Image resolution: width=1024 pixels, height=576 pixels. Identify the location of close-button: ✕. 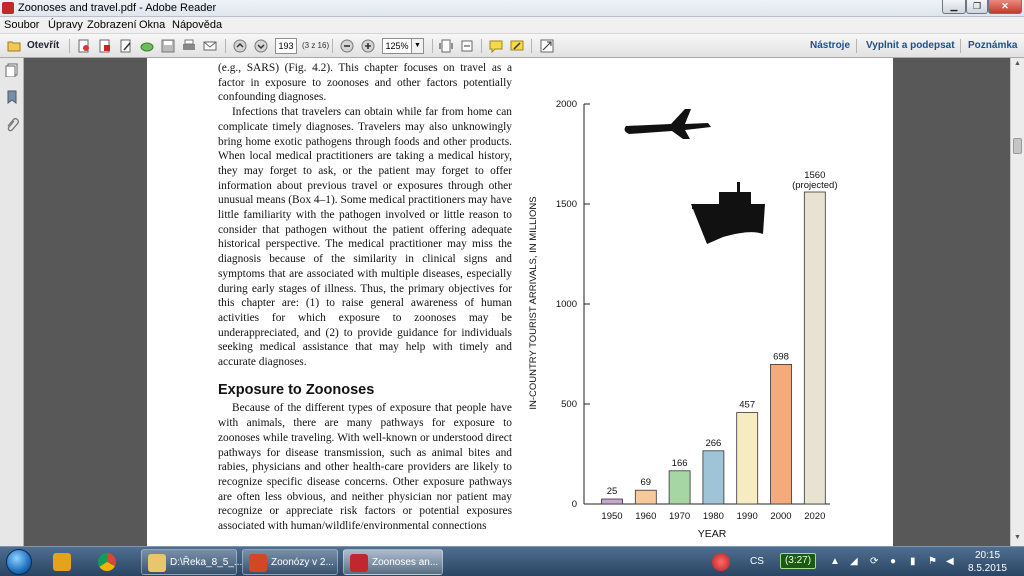
(1005, 7).